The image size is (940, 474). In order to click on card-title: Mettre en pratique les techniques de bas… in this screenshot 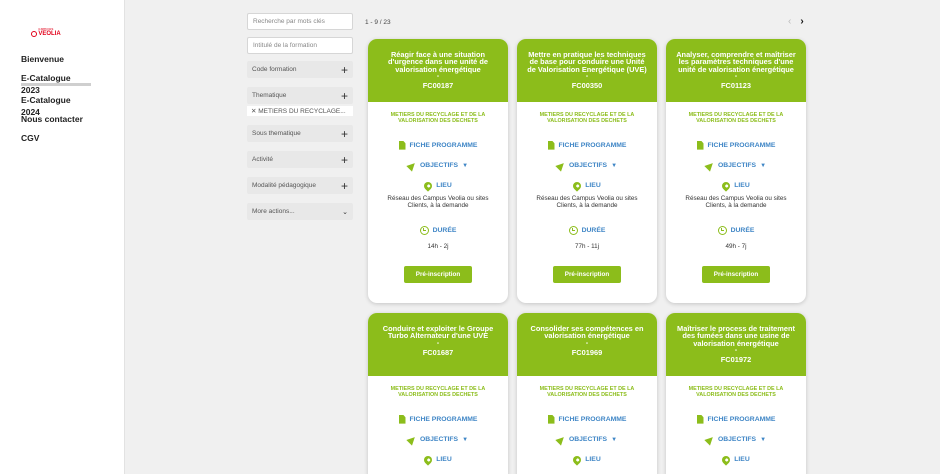, I will do `click(587, 62)`.